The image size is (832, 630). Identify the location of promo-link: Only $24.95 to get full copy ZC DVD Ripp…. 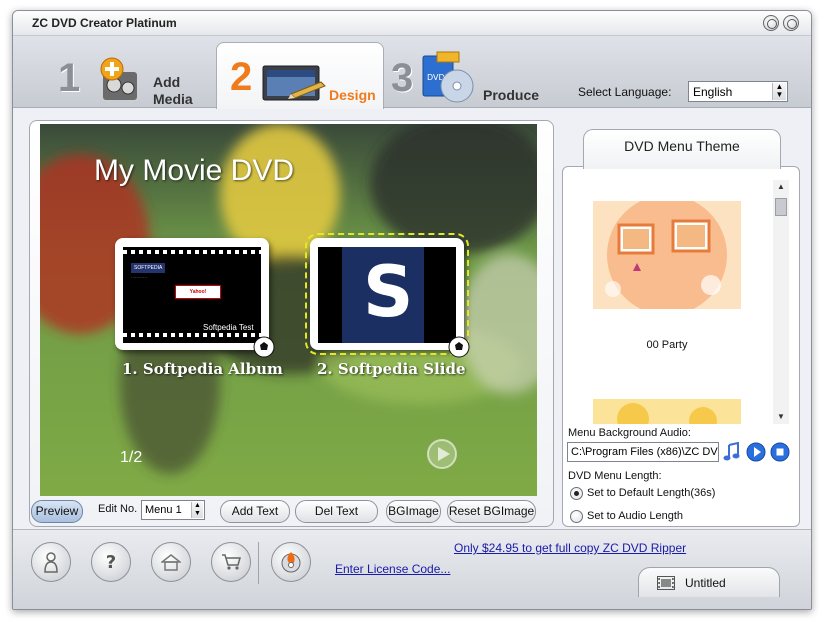
(570, 548).